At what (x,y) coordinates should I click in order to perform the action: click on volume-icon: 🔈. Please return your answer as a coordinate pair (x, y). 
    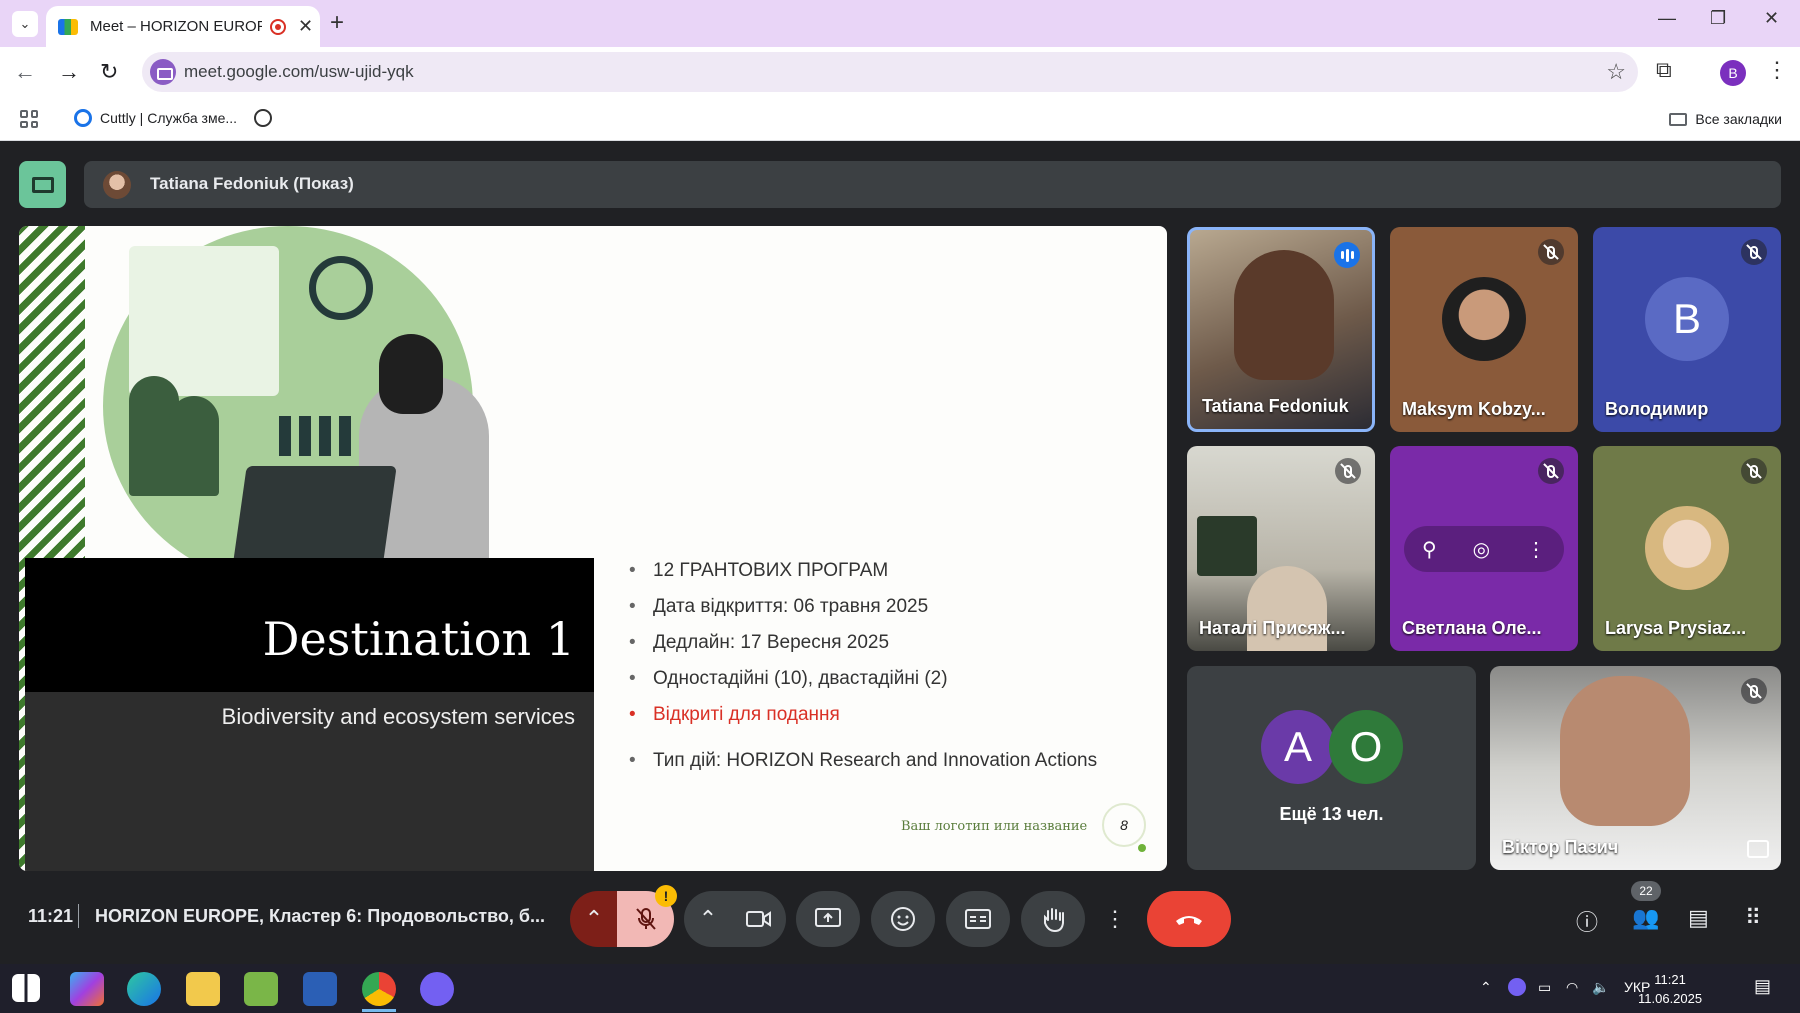
    Looking at the image, I should click on (1600, 987).